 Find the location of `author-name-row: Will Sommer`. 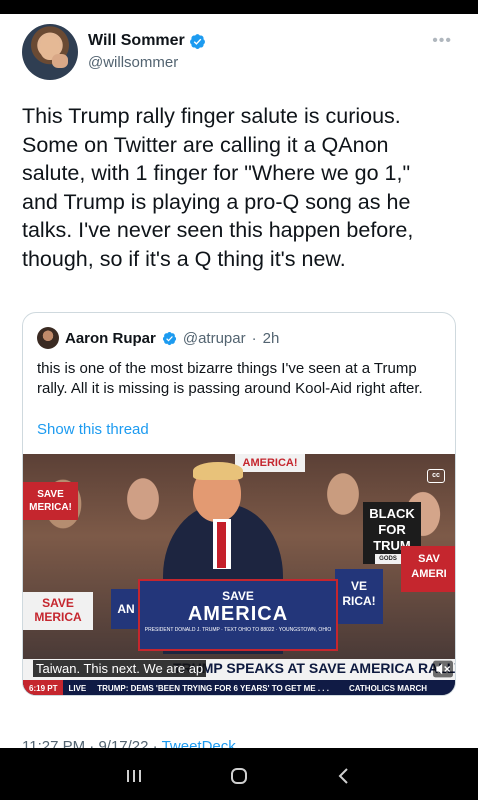

author-name-row: Will Sommer is located at coordinates (147, 41).